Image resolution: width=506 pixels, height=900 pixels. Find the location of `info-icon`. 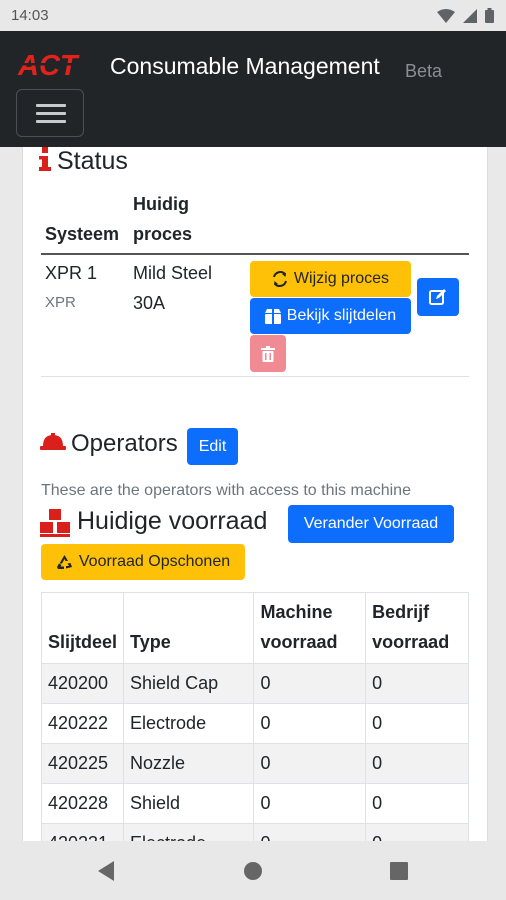

info-icon is located at coordinates (45, 159).